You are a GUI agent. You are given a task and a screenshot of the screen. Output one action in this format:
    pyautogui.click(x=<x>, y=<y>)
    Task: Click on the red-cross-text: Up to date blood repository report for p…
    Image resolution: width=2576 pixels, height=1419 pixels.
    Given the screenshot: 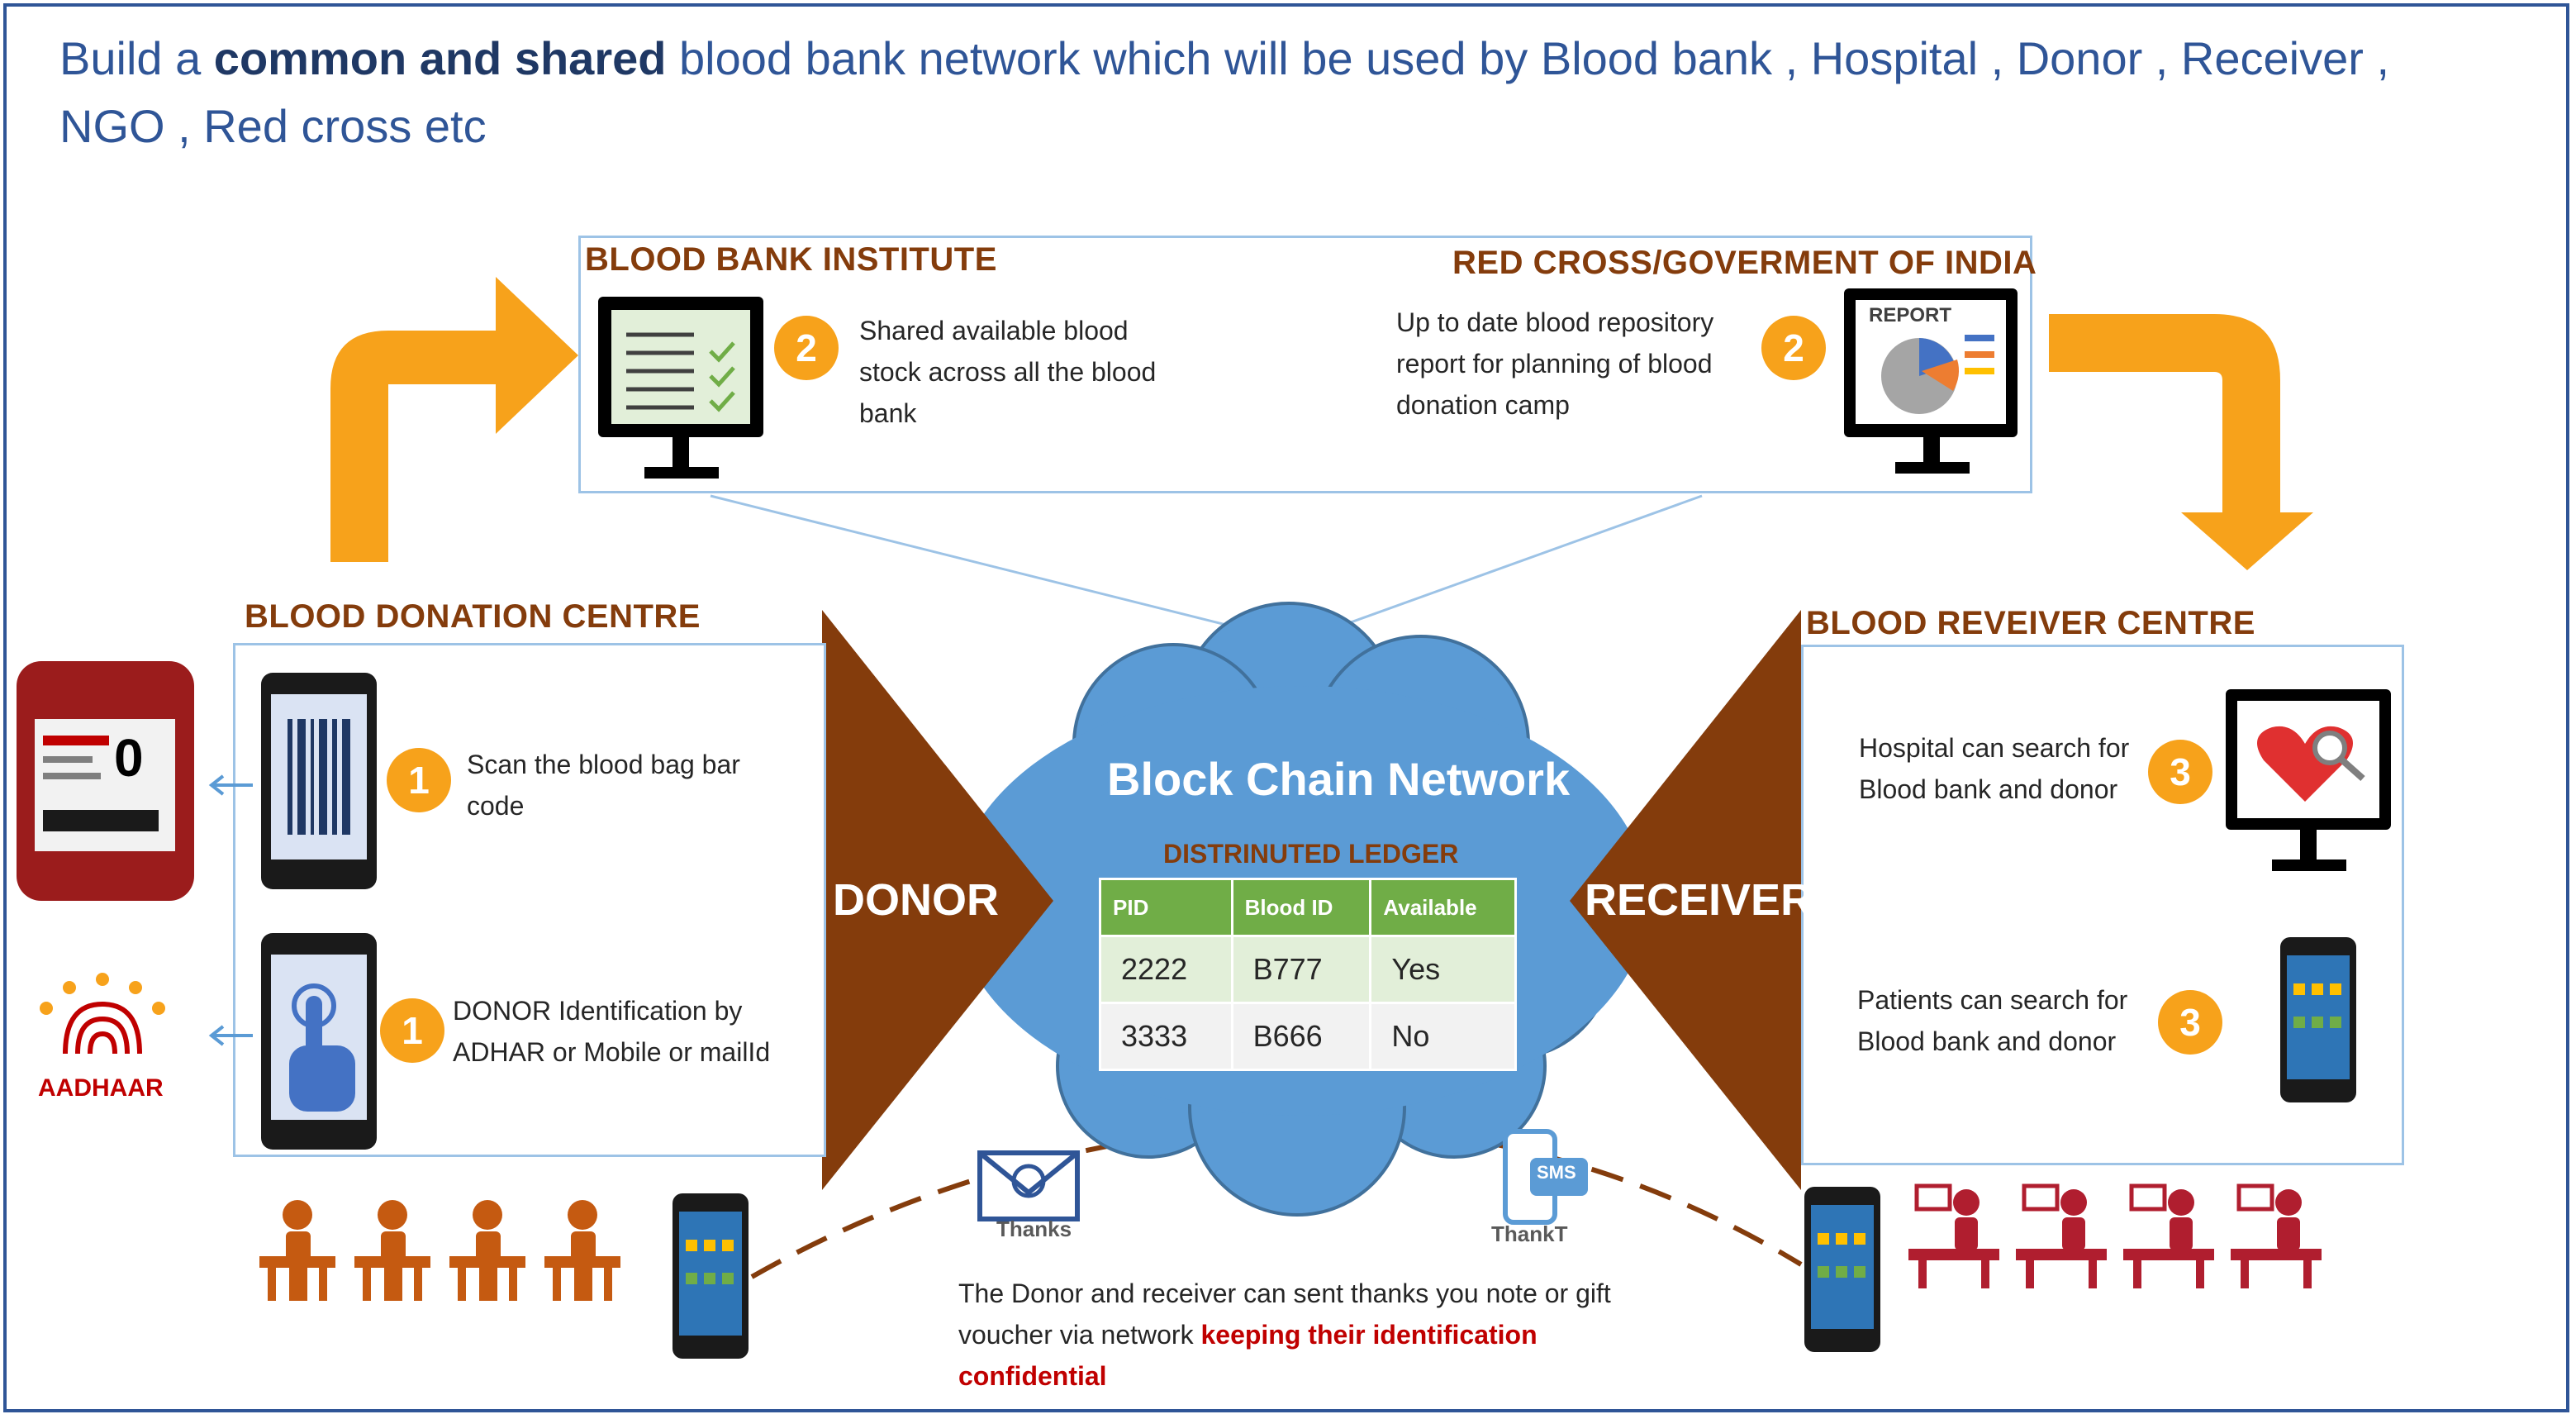 What is the action you would take?
    pyautogui.click(x=1555, y=363)
    